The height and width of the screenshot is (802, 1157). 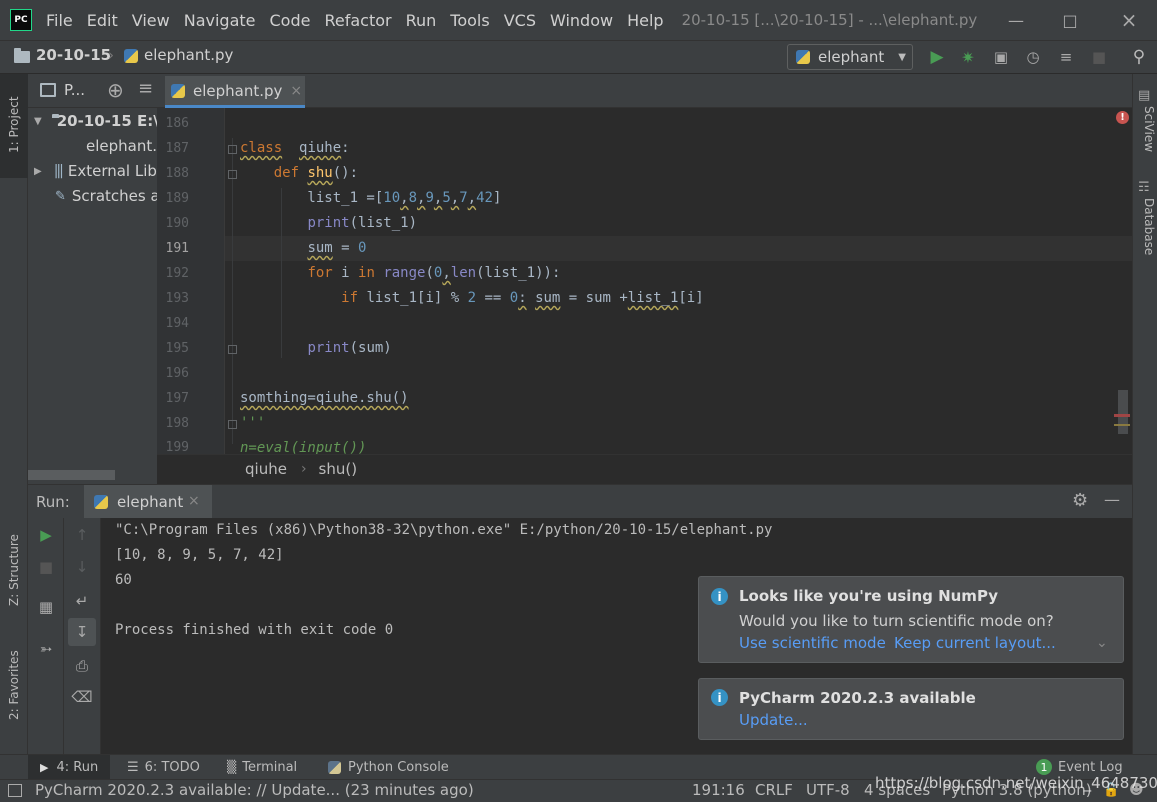 I want to click on soft-wrap-icon: ↵, so click(x=82, y=601).